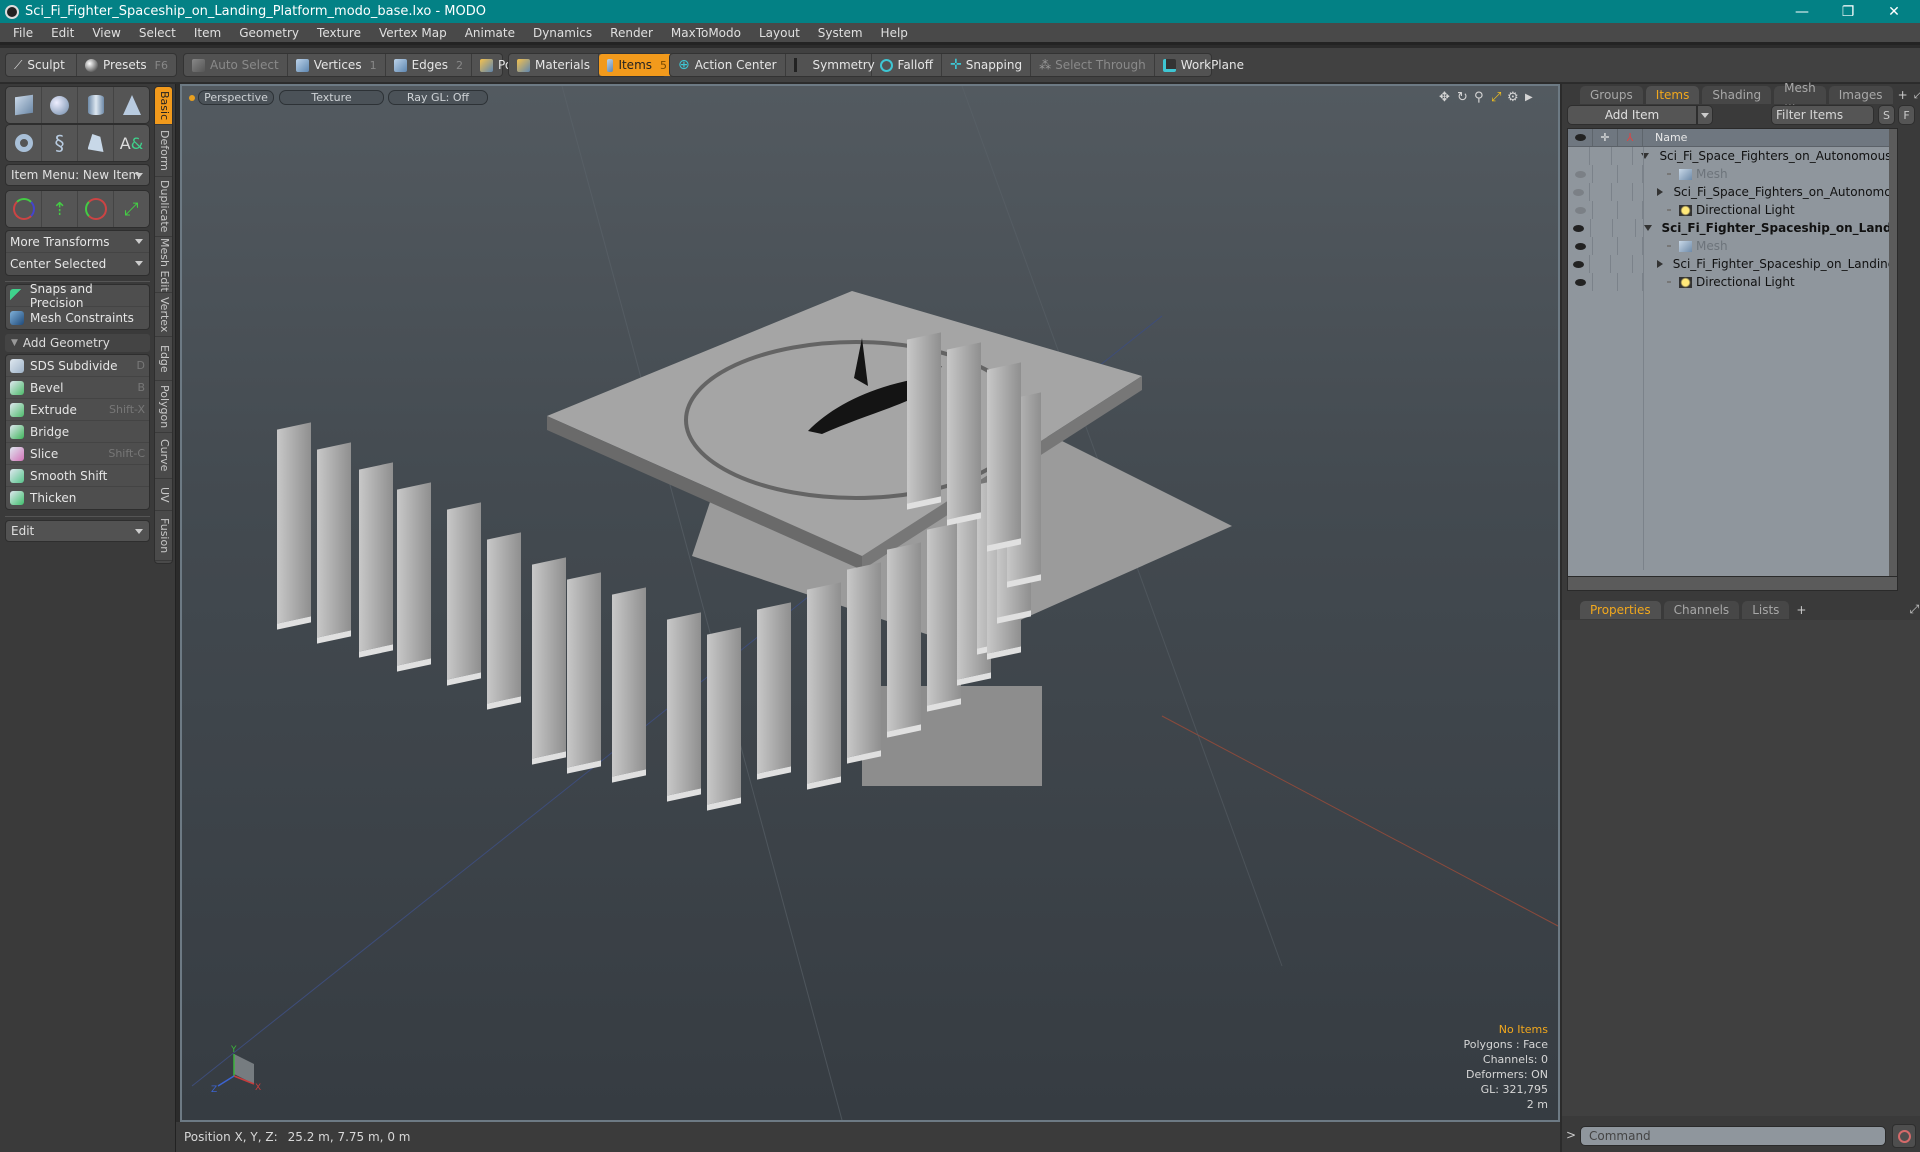 The height and width of the screenshot is (1152, 1920). Describe the element at coordinates (1093, 65) in the screenshot. I see `select-through-button: ⁂ Select Through` at that location.